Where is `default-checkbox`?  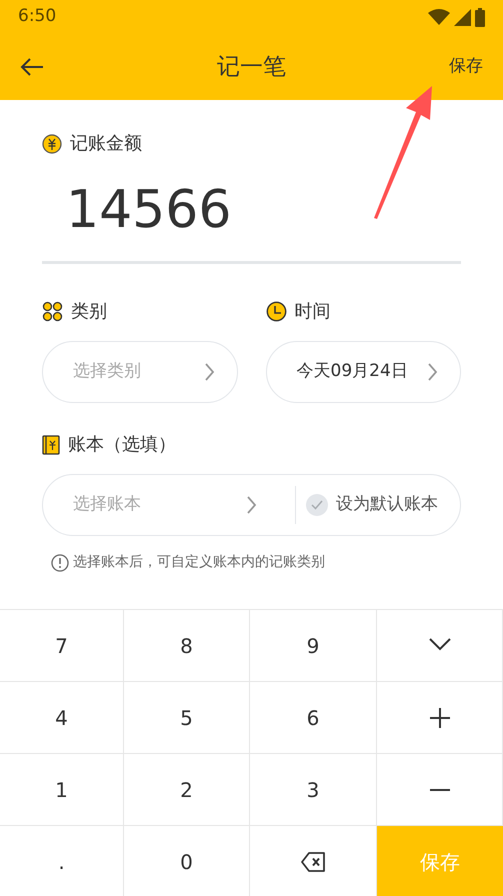
default-checkbox is located at coordinates (317, 505).